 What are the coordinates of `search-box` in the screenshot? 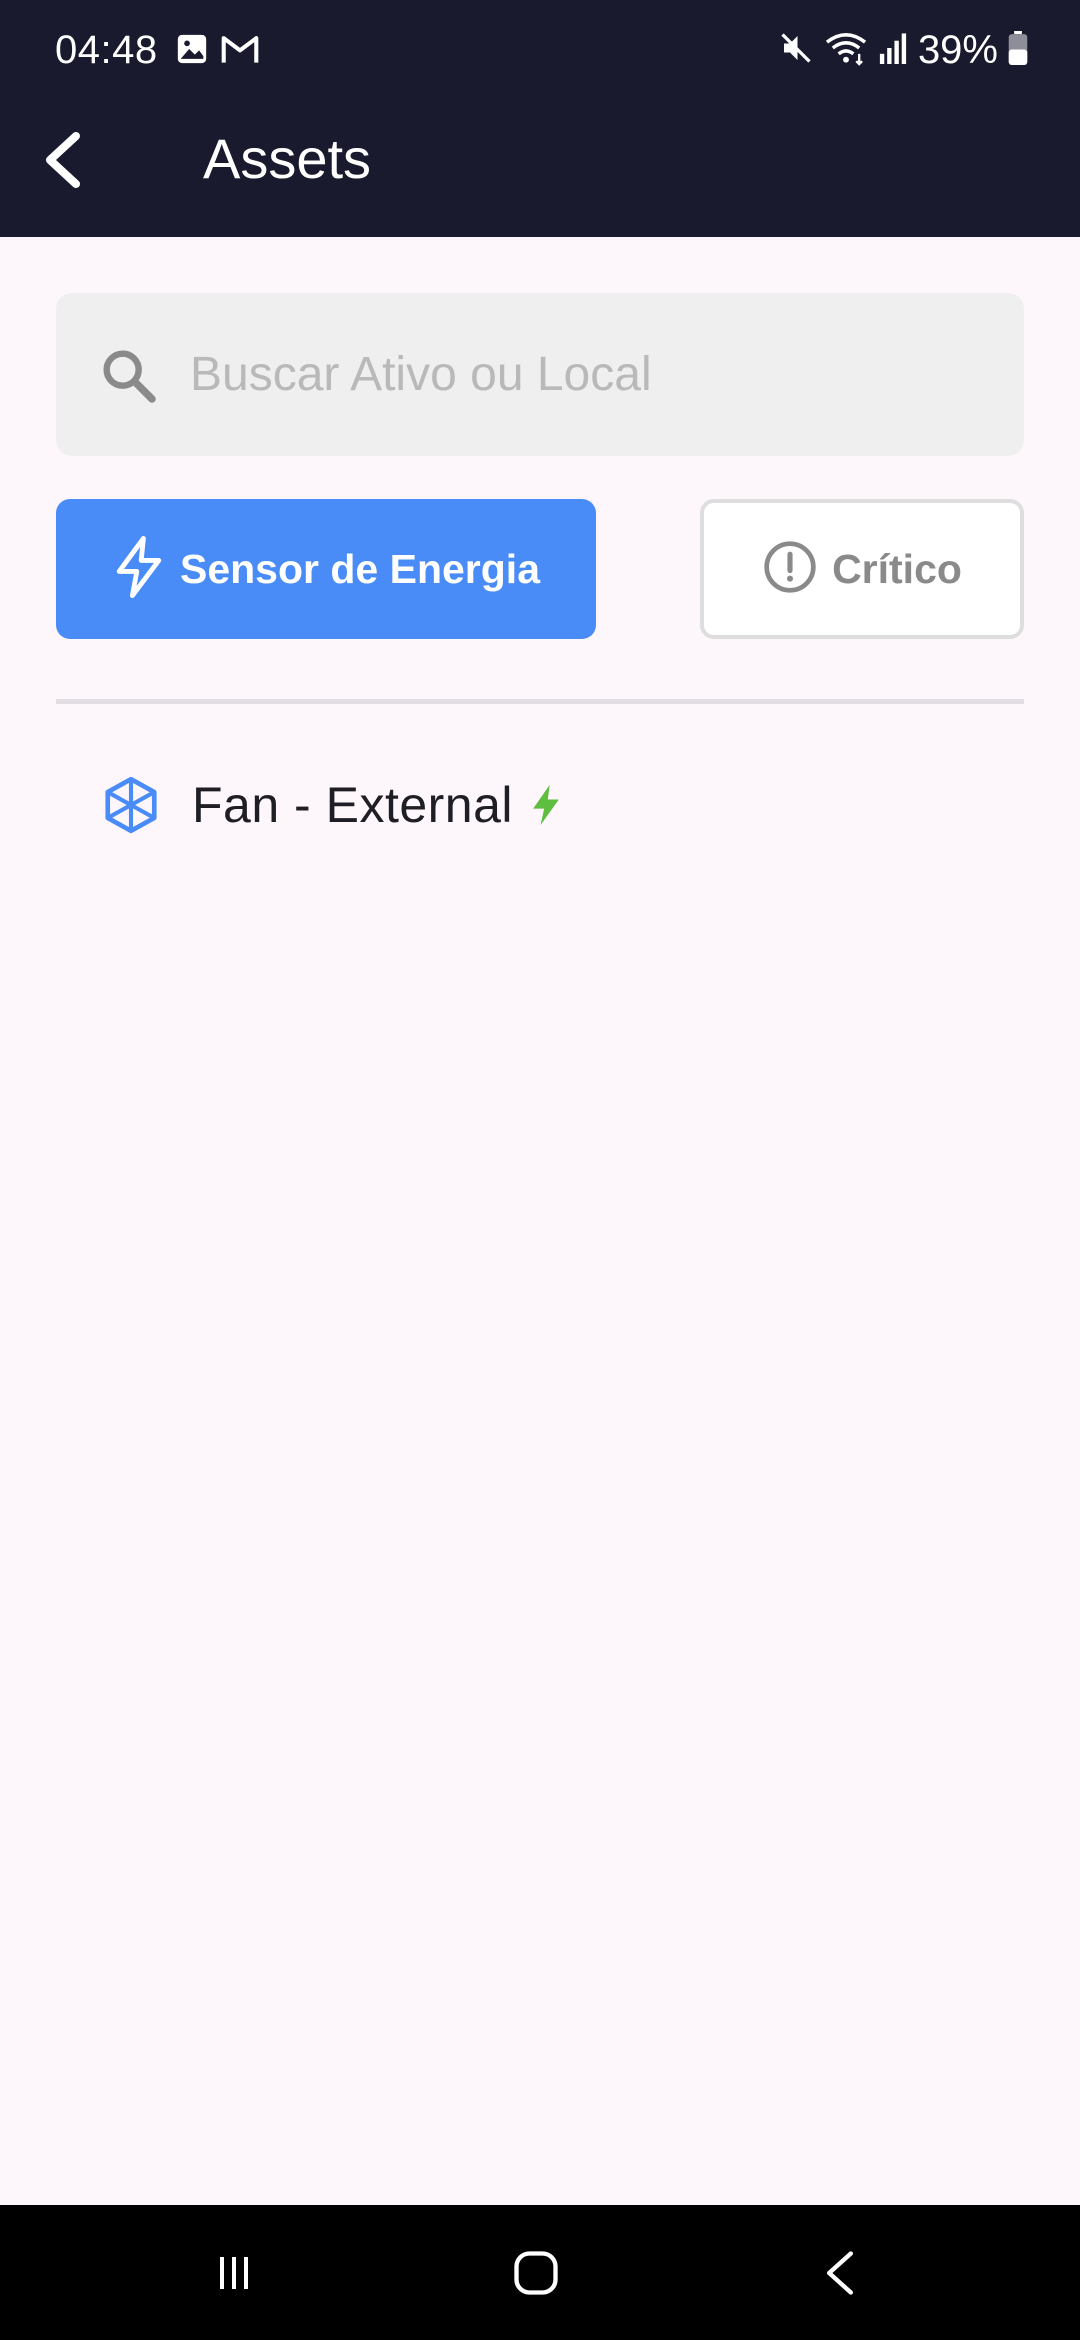 It's located at (540, 374).